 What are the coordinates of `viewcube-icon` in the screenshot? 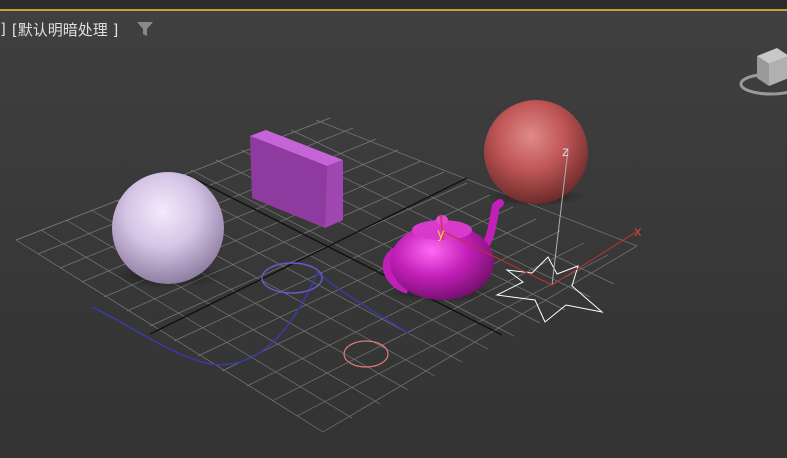 It's located at (762, 75).